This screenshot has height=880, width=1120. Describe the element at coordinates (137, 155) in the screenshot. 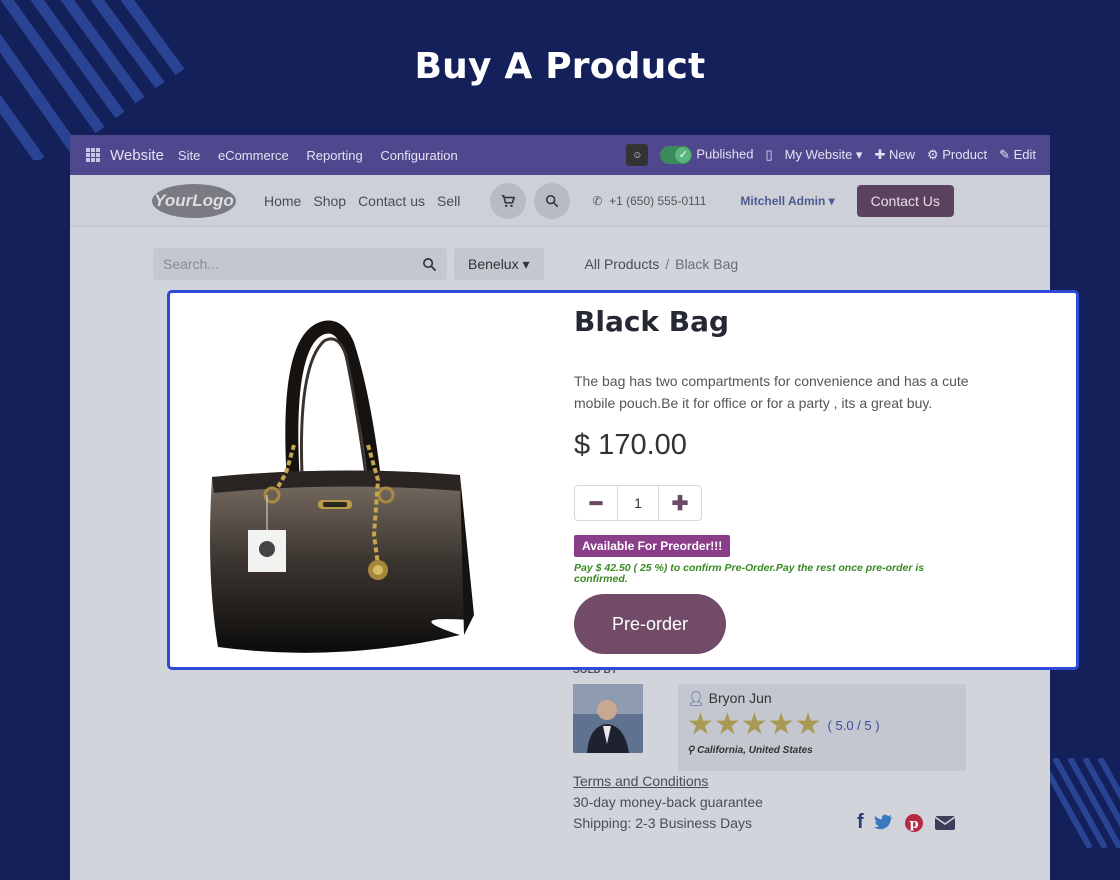

I see `topbar-brand: Website` at that location.